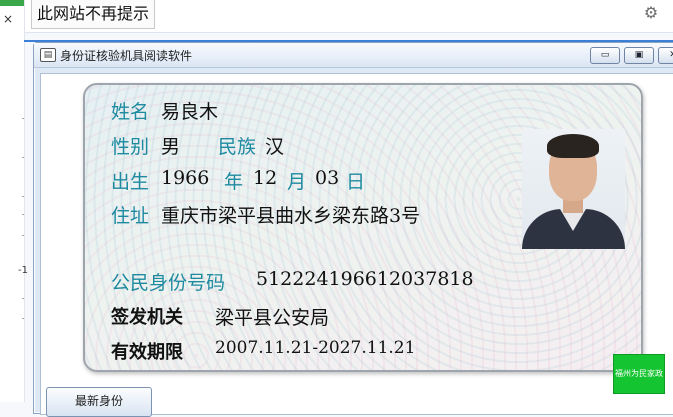  Describe the element at coordinates (147, 317) in the screenshot. I see `issuer-label: 签发机关` at that location.